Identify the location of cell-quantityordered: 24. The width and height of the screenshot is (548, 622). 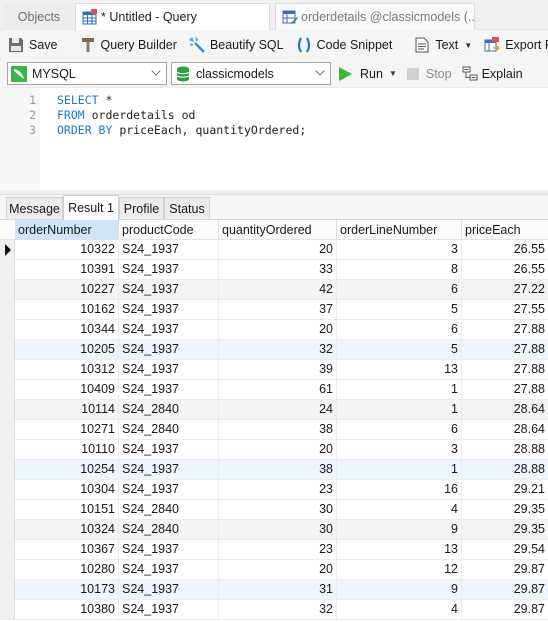
(278, 409).